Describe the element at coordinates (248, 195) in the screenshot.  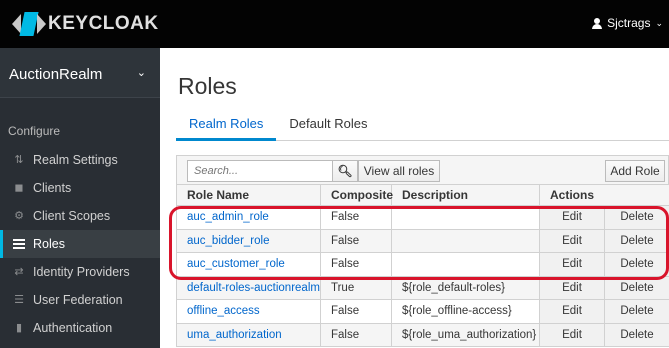
I see `column-header-role-name: Role Name` at that location.